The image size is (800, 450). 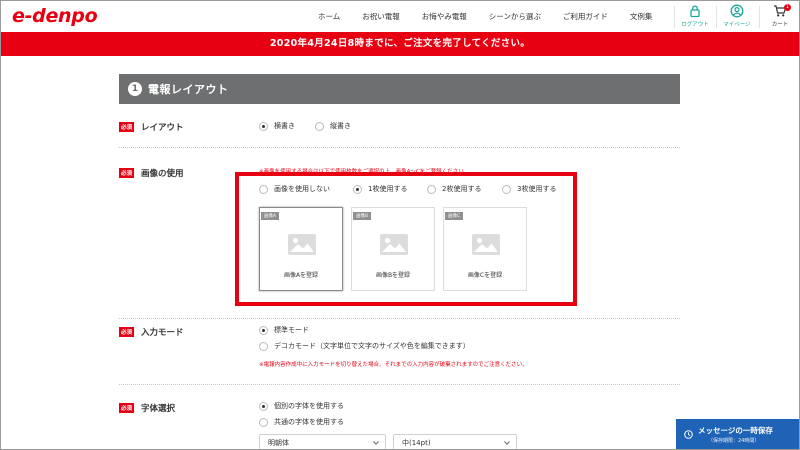 I want to click on radio-label: 縦書き, so click(x=340, y=126).